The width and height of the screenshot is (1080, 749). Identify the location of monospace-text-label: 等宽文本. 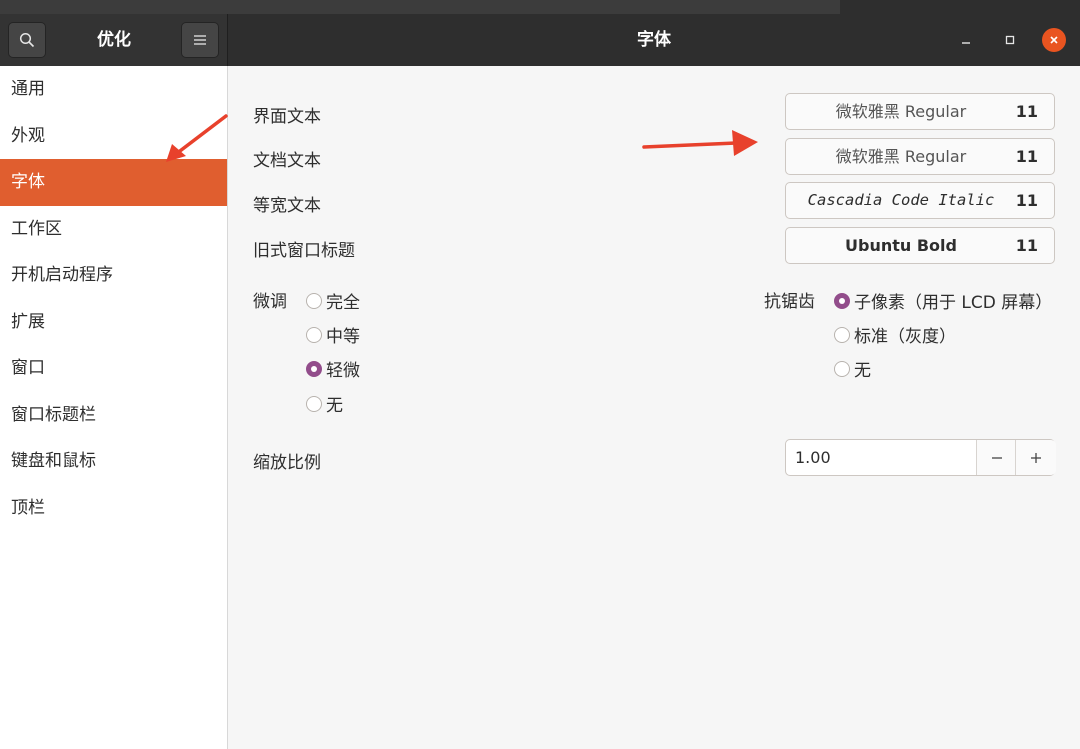
(287, 206).